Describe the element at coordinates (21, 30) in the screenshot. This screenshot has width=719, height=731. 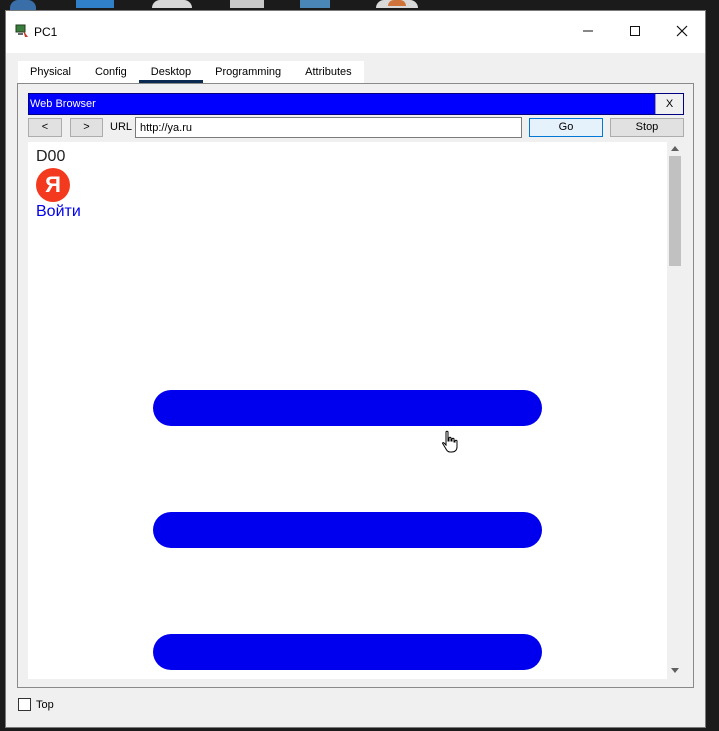
I see `pc-app-icon` at that location.